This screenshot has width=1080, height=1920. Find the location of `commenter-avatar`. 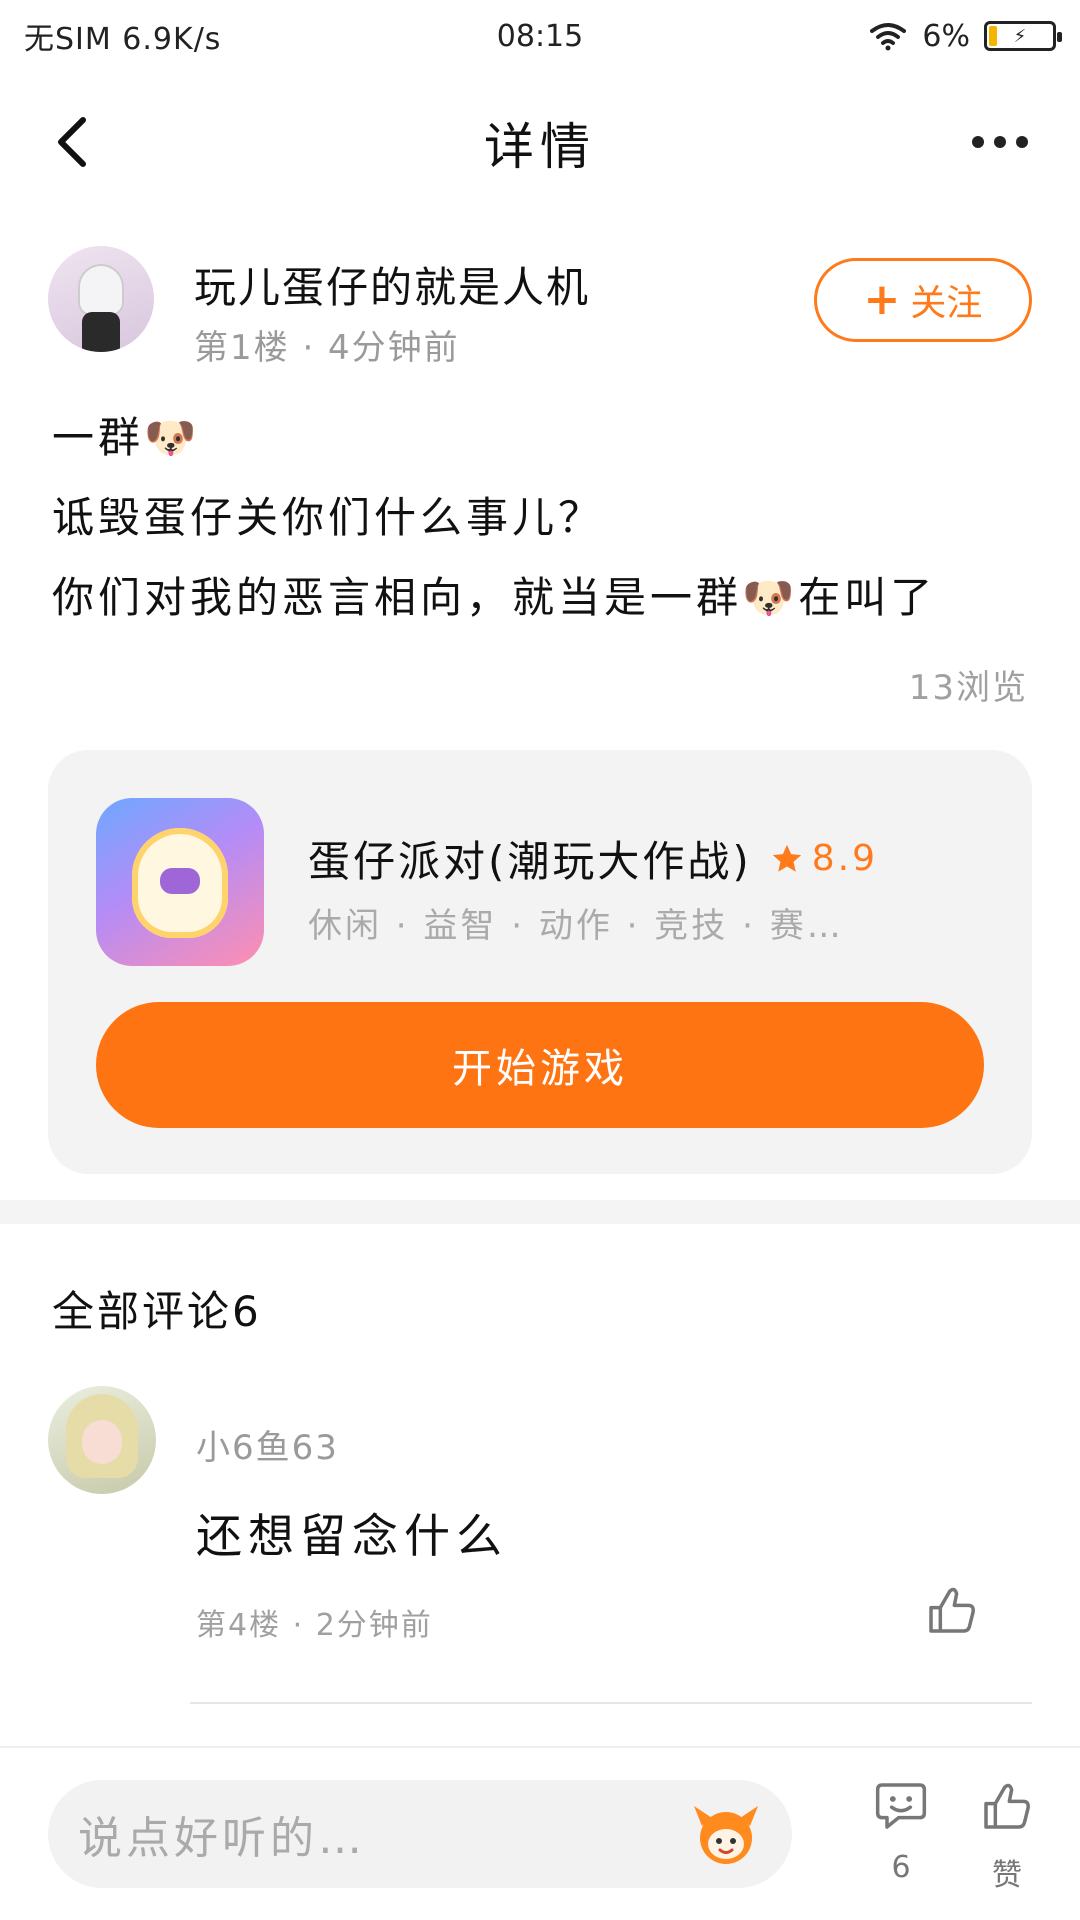

commenter-avatar is located at coordinates (102, 1440).